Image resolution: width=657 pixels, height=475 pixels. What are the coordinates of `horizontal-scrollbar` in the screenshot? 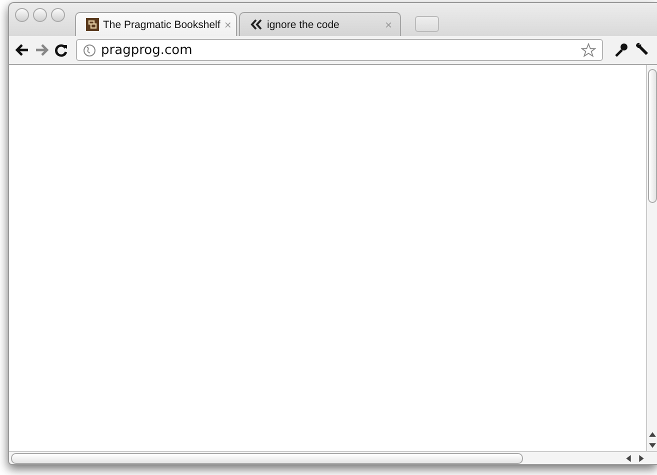 It's located at (333, 457).